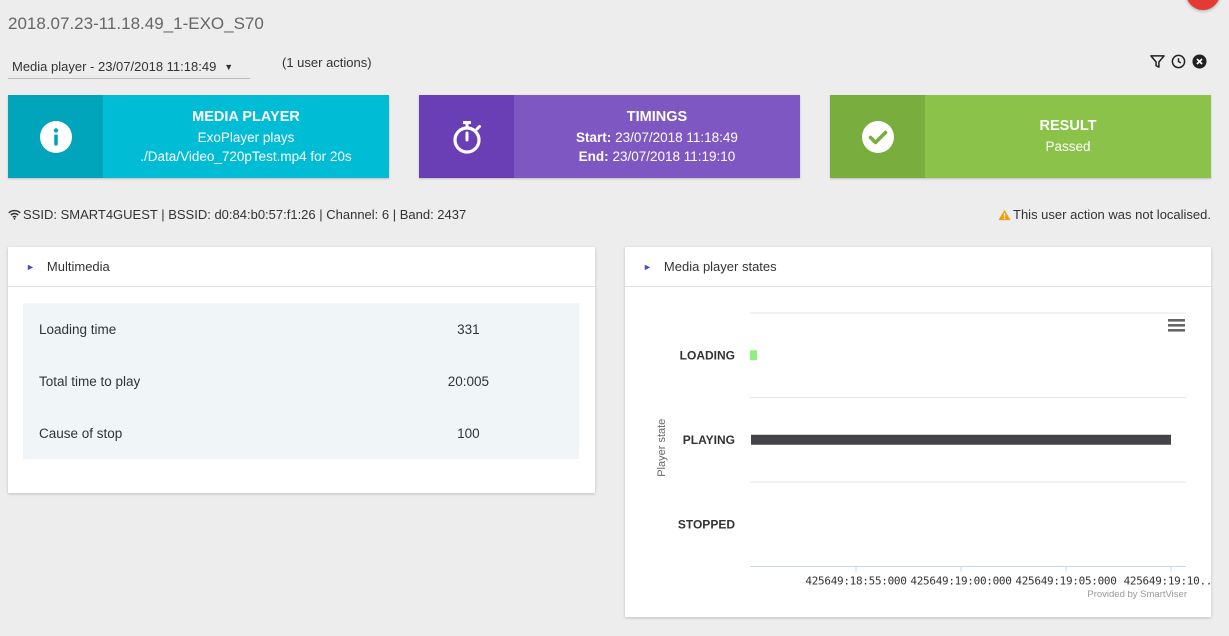  What do you see at coordinates (246, 156) in the screenshot?
I see `media-card-line2: ./Data/Video_720pTest.mp4 for 20s` at bounding box center [246, 156].